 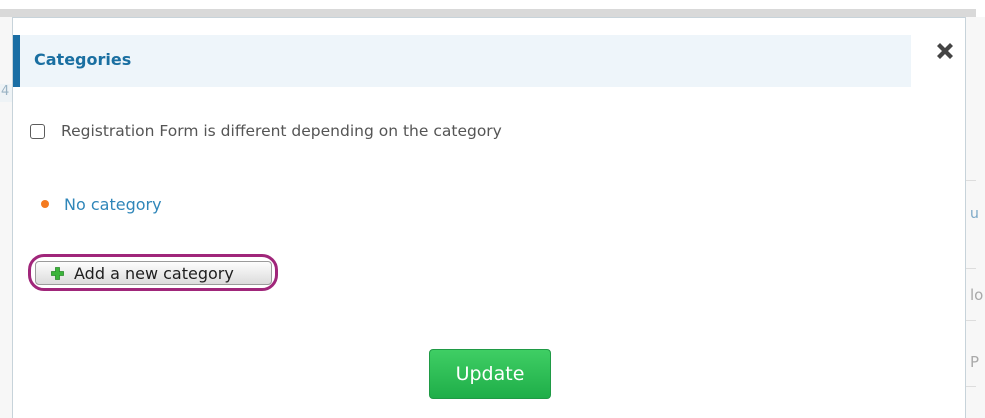 I want to click on category-list-item: No category, so click(x=101, y=204).